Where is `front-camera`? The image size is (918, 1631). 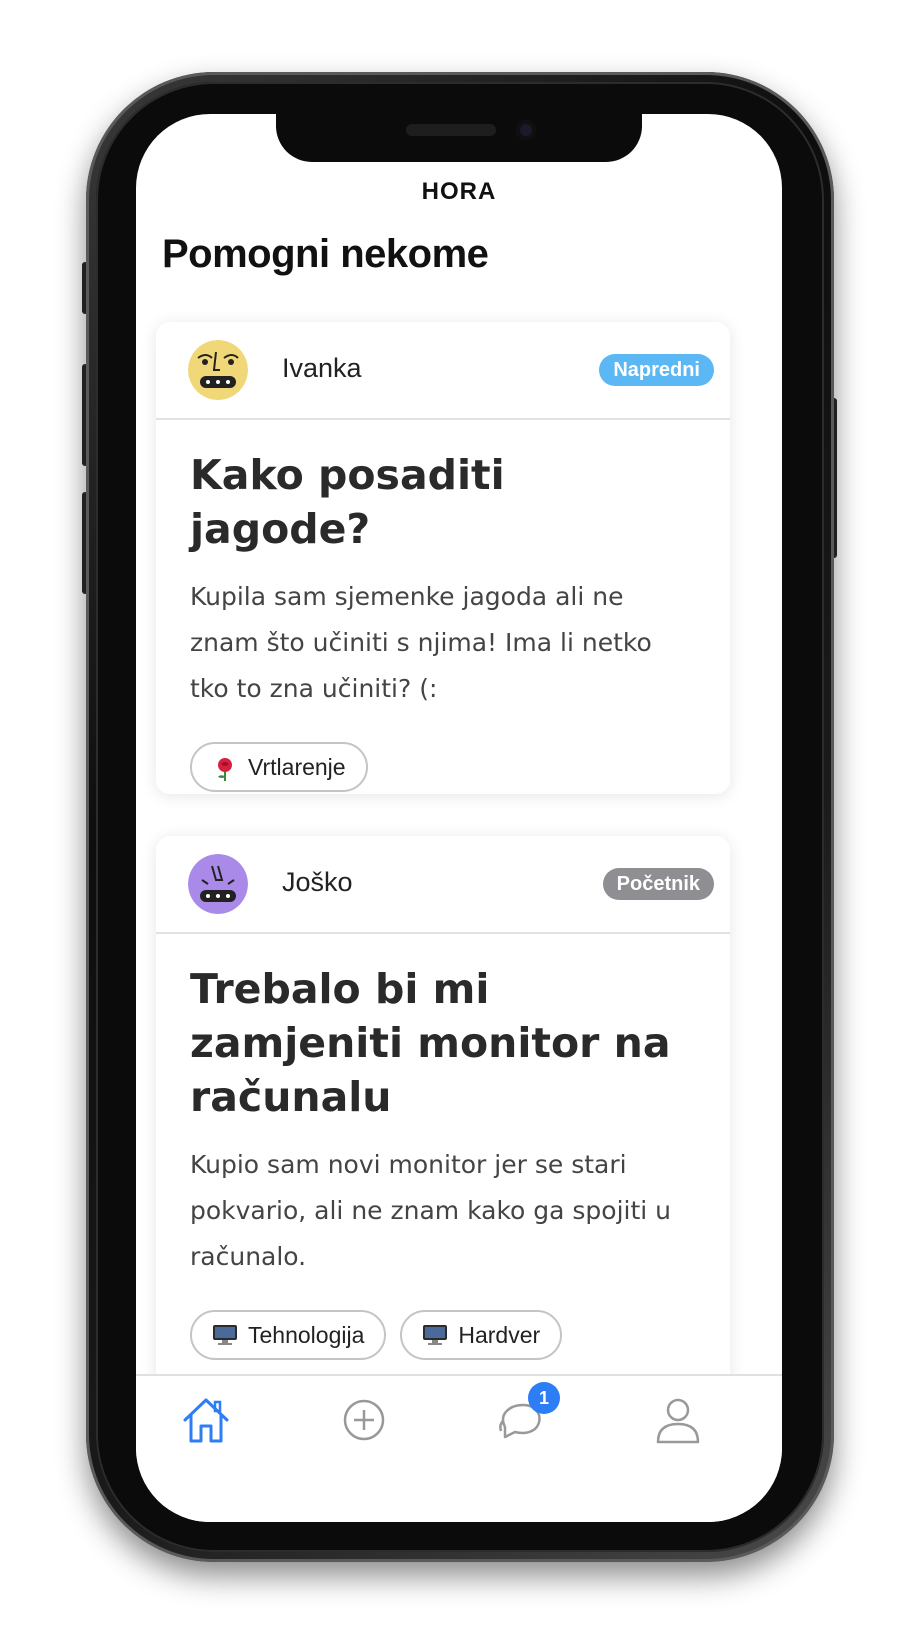 front-camera is located at coordinates (526, 130).